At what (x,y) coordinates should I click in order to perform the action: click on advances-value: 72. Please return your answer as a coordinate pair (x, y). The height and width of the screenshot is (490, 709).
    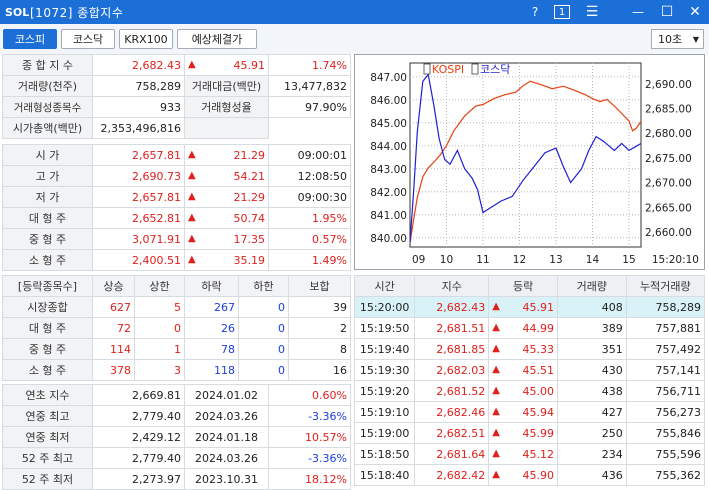
    Looking at the image, I should click on (113, 328).